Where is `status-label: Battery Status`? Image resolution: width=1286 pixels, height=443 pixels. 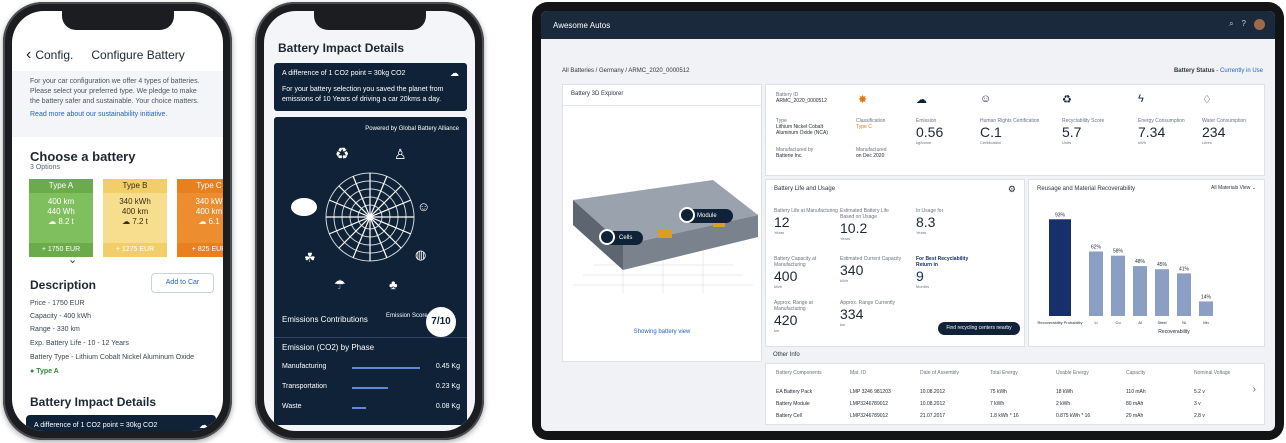 status-label: Battery Status is located at coordinates (1194, 71).